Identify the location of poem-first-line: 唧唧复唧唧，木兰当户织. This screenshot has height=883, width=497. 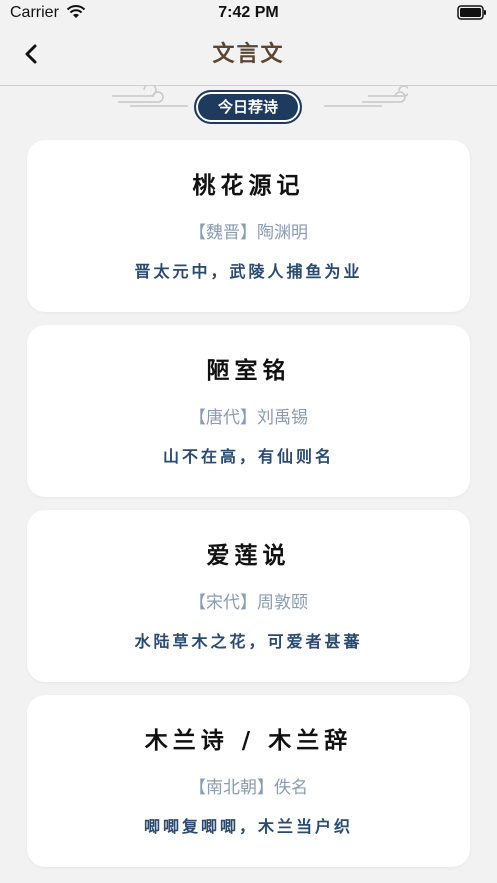
(248, 826).